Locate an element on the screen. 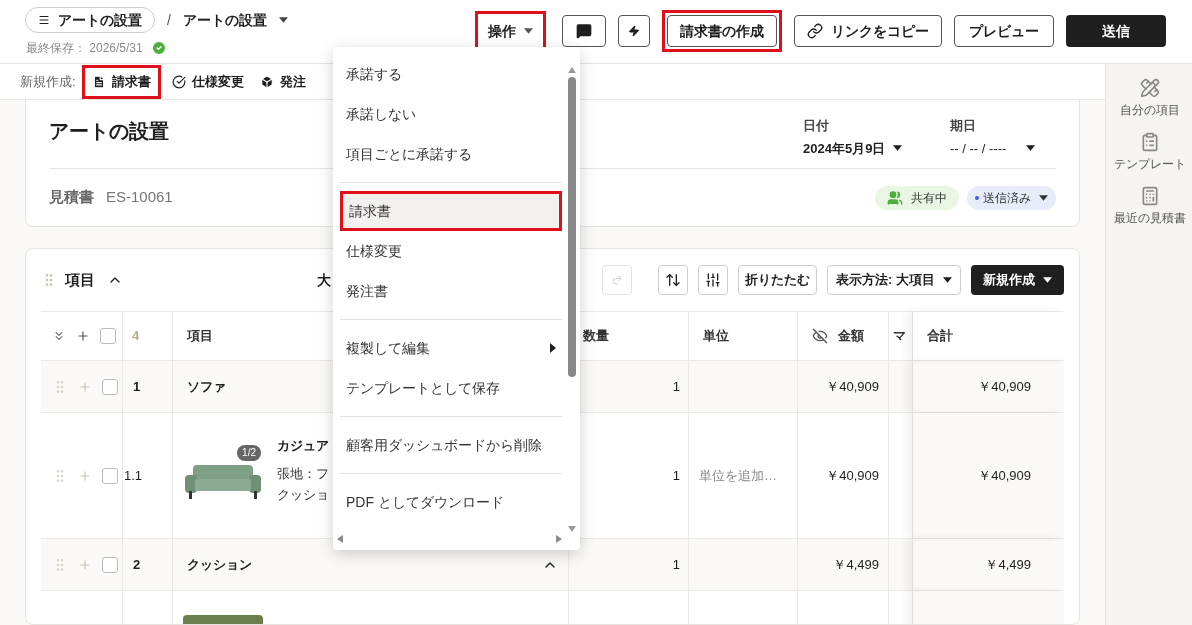 This screenshot has width=1192, height=625. group-name: クッション is located at coordinates (219, 564).